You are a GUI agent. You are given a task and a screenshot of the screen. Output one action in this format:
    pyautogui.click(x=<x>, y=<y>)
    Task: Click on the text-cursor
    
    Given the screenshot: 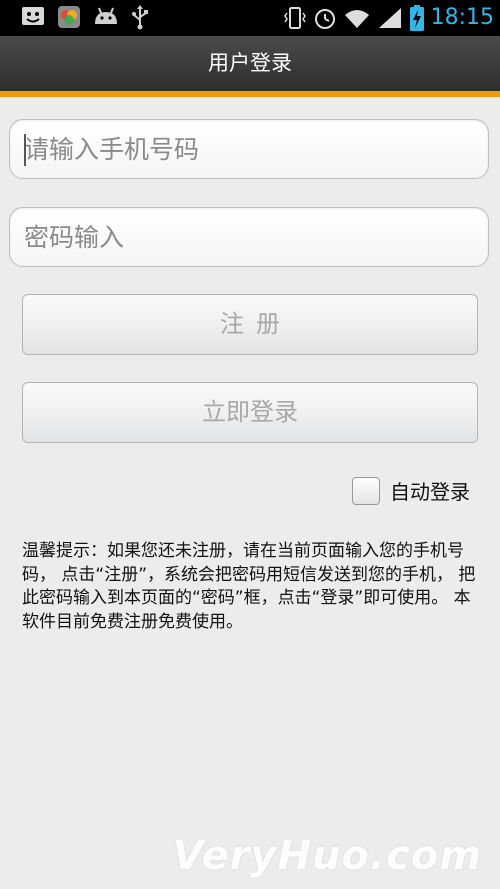 What is the action you would take?
    pyautogui.click(x=25, y=150)
    